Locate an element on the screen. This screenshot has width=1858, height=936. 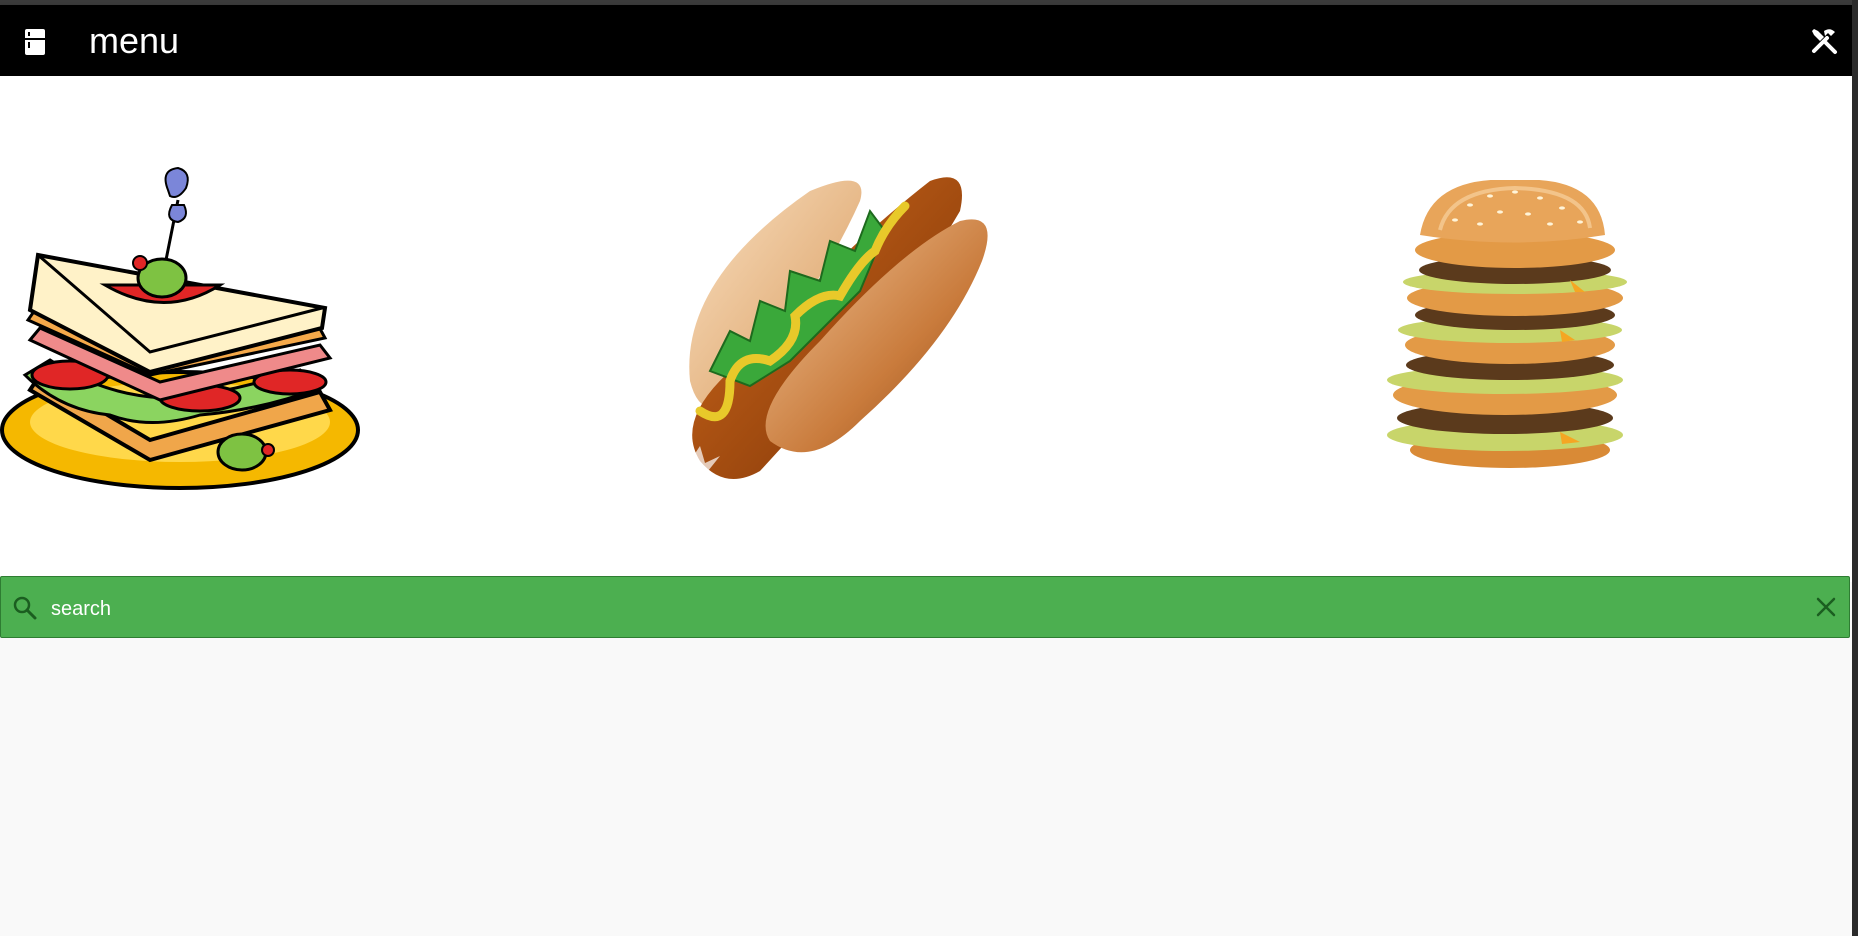
food-item-sandwich is located at coordinates (180, 326).